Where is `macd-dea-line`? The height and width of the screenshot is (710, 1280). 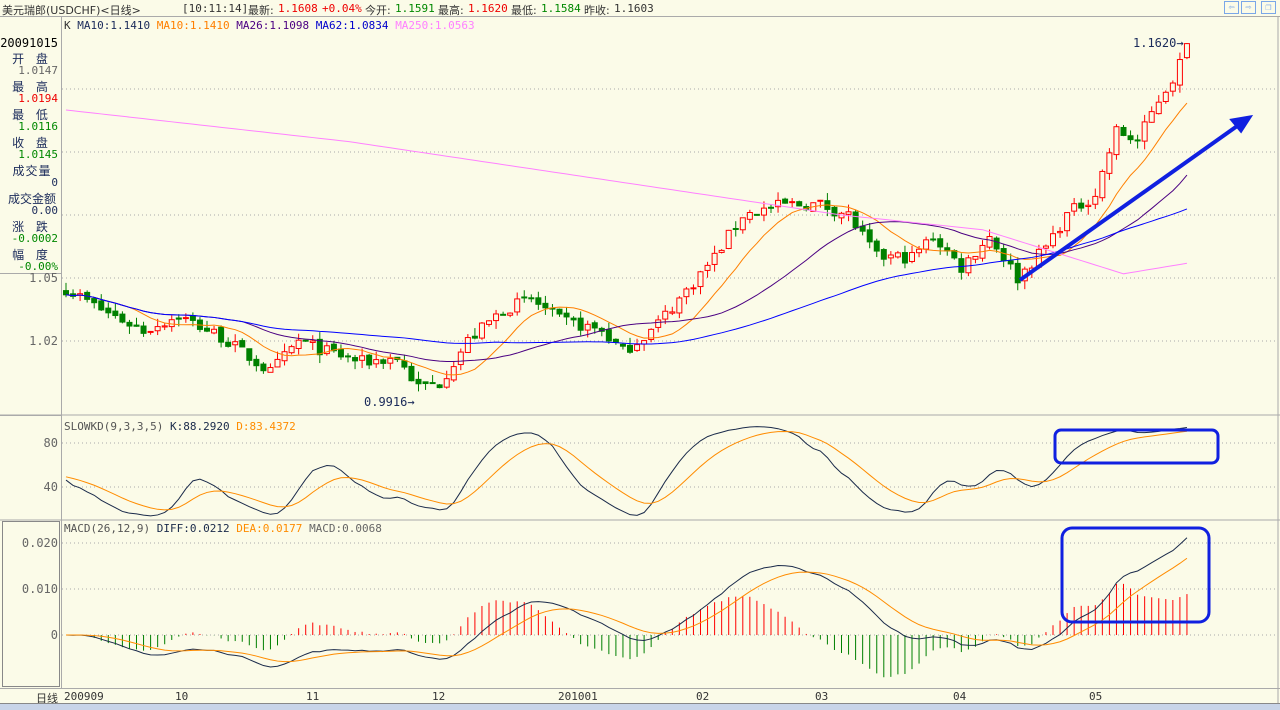
macd-dea-line is located at coordinates (626, 610).